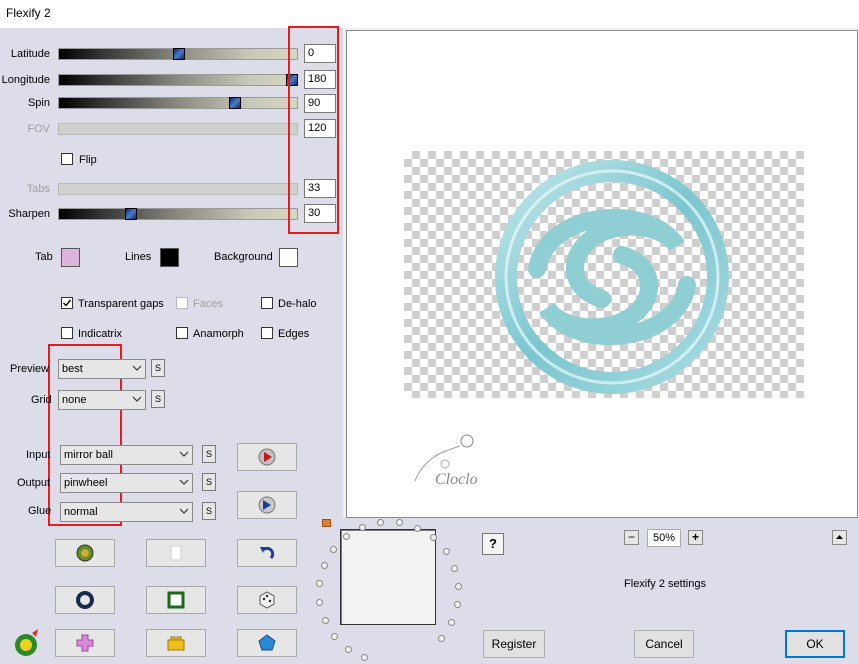 Image resolution: width=859 pixels, height=664 pixels. I want to click on forward-icon, so click(267, 505).